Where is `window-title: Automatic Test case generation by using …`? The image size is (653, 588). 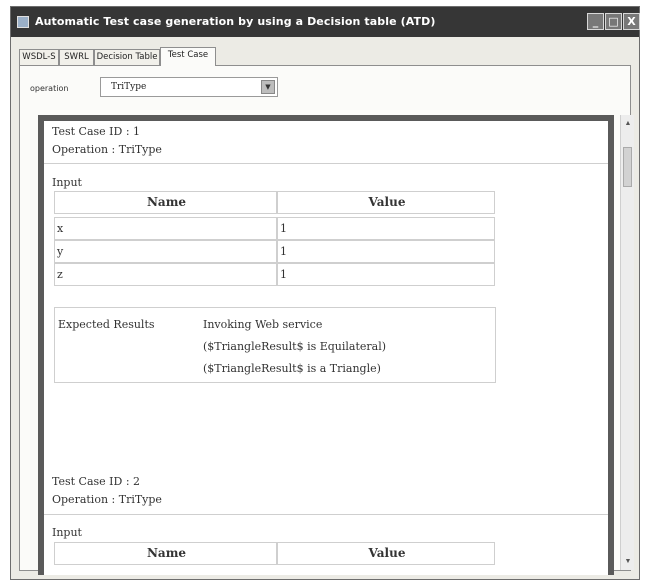 window-title: Automatic Test case generation by using … is located at coordinates (235, 21).